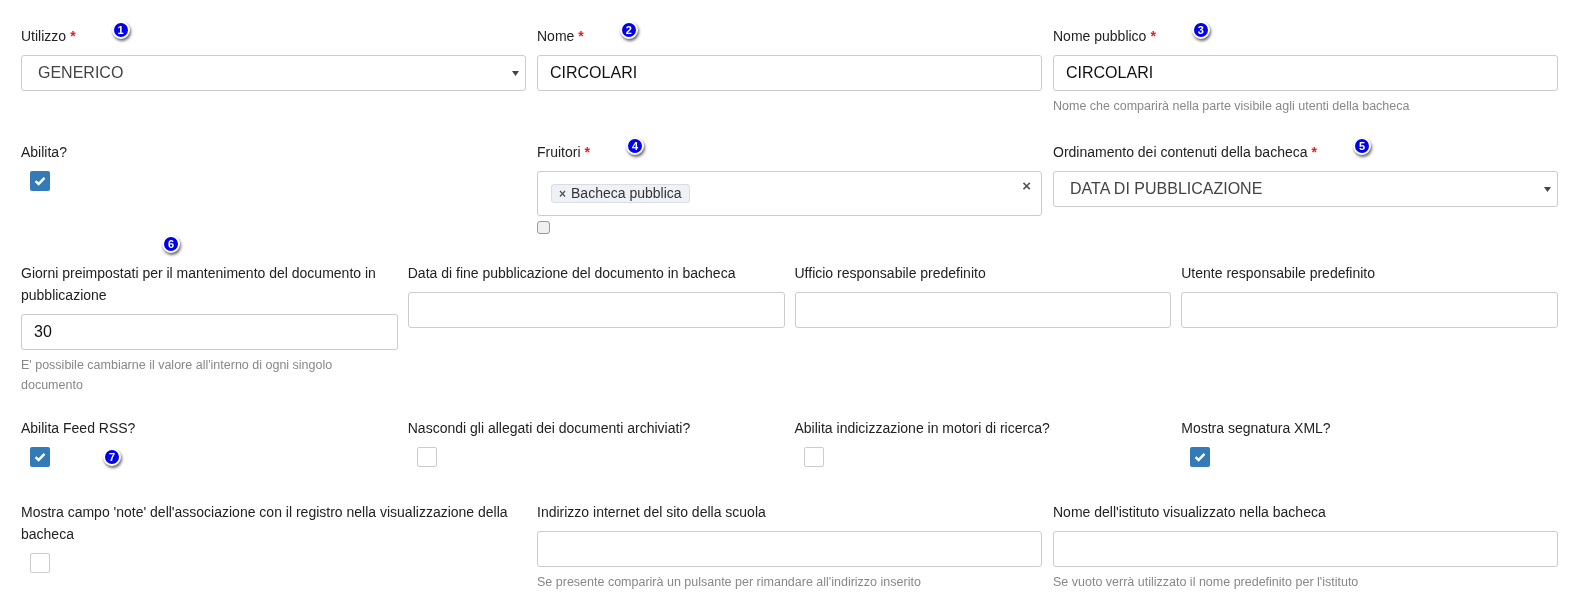 The width and height of the screenshot is (1587, 612). Describe the element at coordinates (1200, 30) in the screenshot. I see `step-number-badge: 3` at that location.